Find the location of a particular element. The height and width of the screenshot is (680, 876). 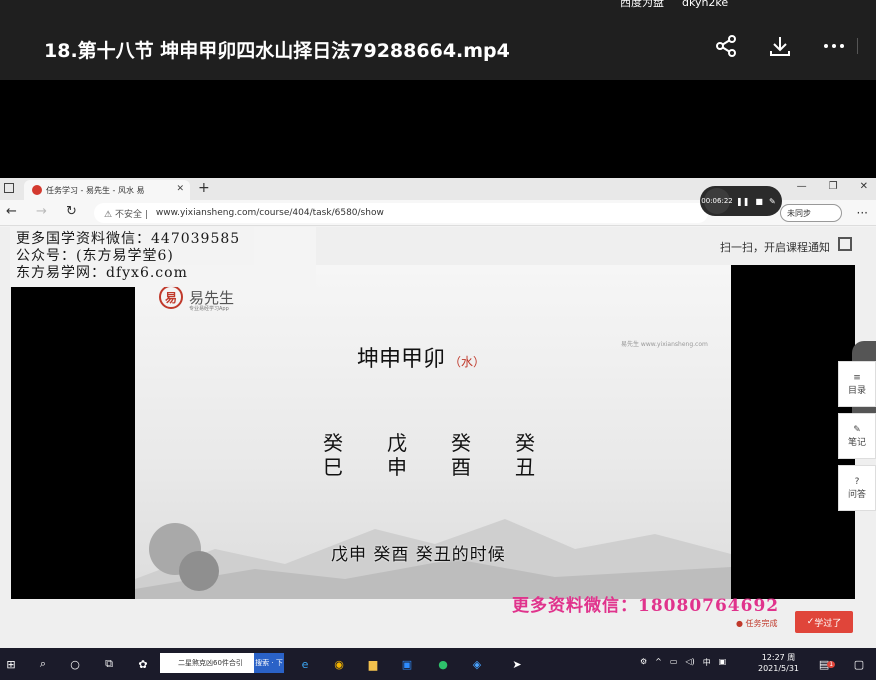

pause-icon: ❚❚ is located at coordinates (742, 201).